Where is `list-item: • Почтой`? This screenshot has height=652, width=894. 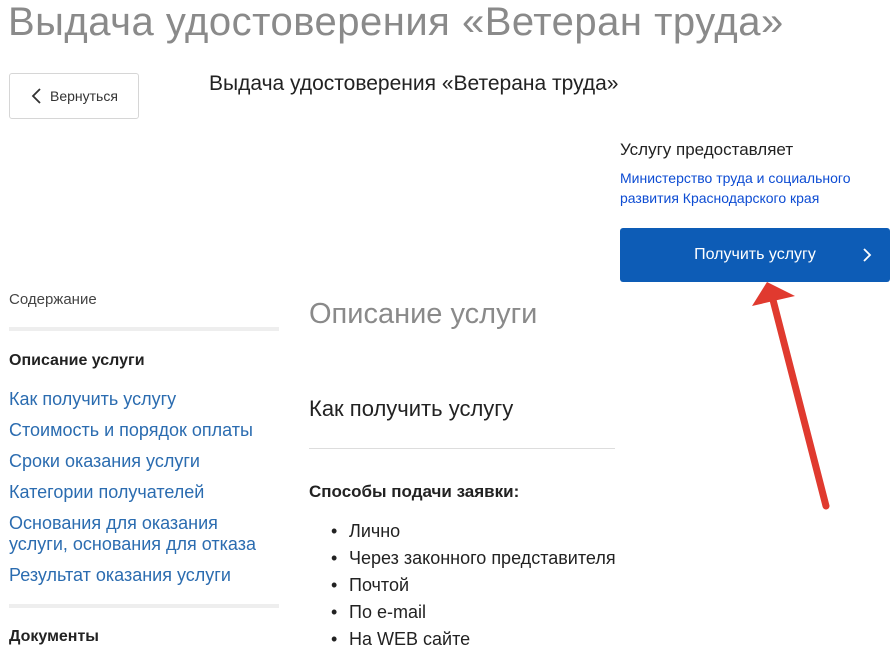
list-item: • Почтой is located at coordinates (473, 585).